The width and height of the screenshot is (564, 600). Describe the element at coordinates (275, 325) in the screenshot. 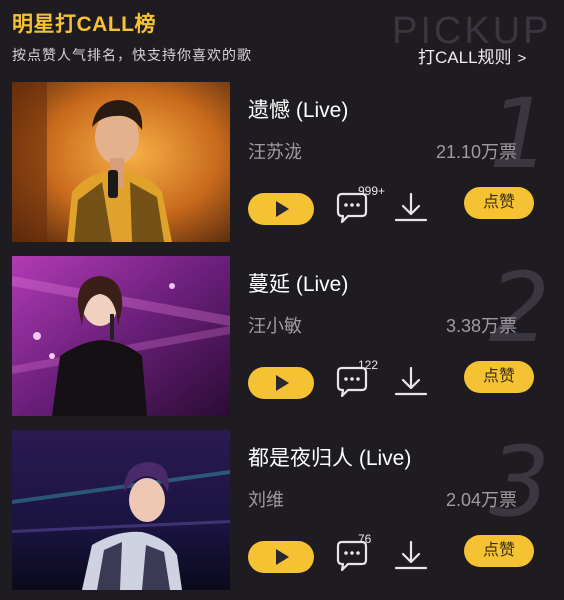

I see `artist-name: 汪小敏` at that location.